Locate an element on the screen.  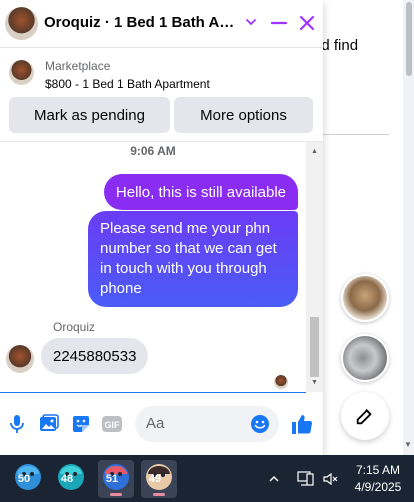
close-icon is located at coordinates (307, 23).